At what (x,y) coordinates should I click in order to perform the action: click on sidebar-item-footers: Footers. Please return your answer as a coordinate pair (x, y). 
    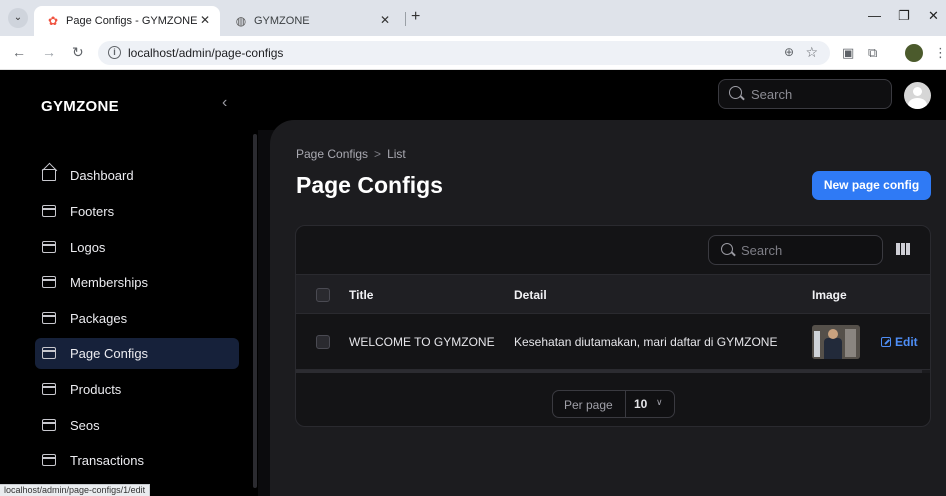
    Looking at the image, I should click on (137, 211).